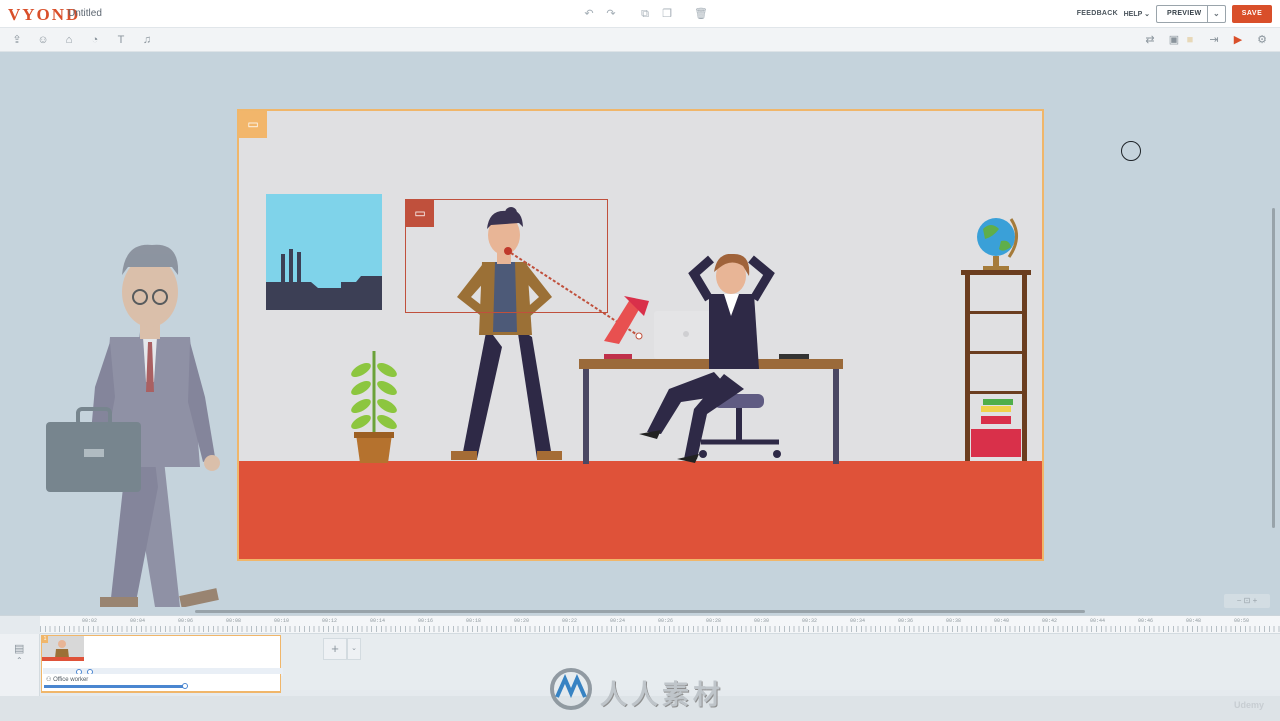 The height and width of the screenshot is (721, 1280). Describe the element at coordinates (378, 621) in the screenshot. I see `tick-label: 00:14` at that location.